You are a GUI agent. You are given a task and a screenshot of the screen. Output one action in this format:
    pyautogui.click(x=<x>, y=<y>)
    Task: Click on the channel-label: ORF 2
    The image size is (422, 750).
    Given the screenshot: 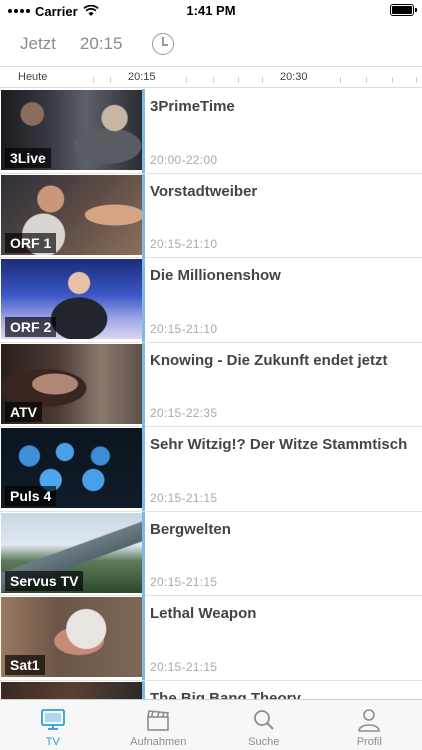 What is the action you would take?
    pyautogui.click(x=31, y=327)
    